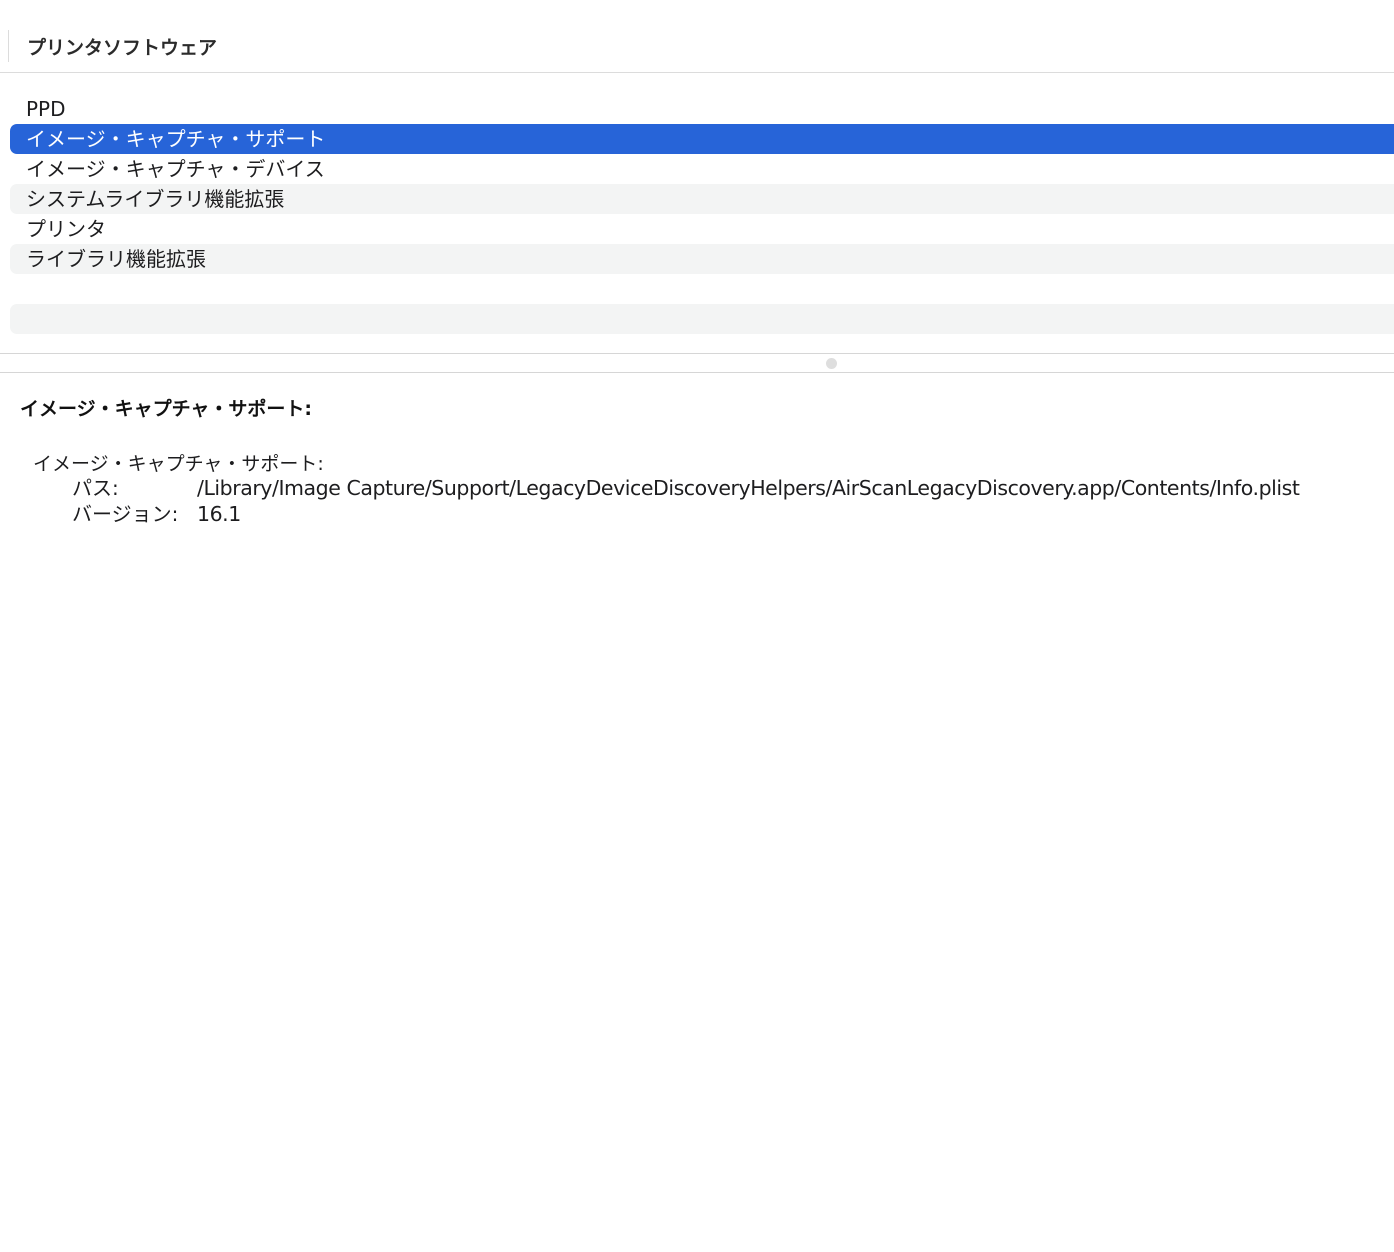 The image size is (1394, 1252). Describe the element at coordinates (697, 36) in the screenshot. I see `column-header: プリンタソフトウェア` at that location.